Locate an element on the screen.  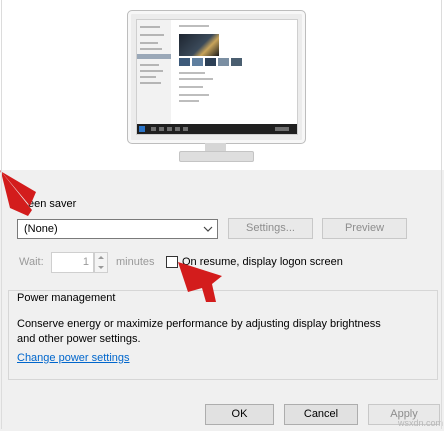
cancel-button: Cancel is located at coordinates (321, 414).